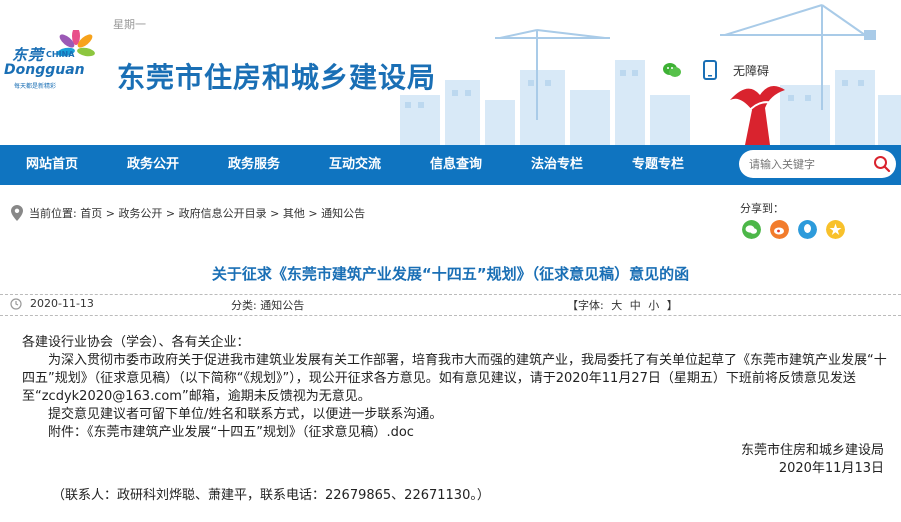 Image resolution: width=901 pixels, height=522 pixels. What do you see at coordinates (53, 213) in the screenshot?
I see `breadcrumb-label: 当前位置:` at bounding box center [53, 213].